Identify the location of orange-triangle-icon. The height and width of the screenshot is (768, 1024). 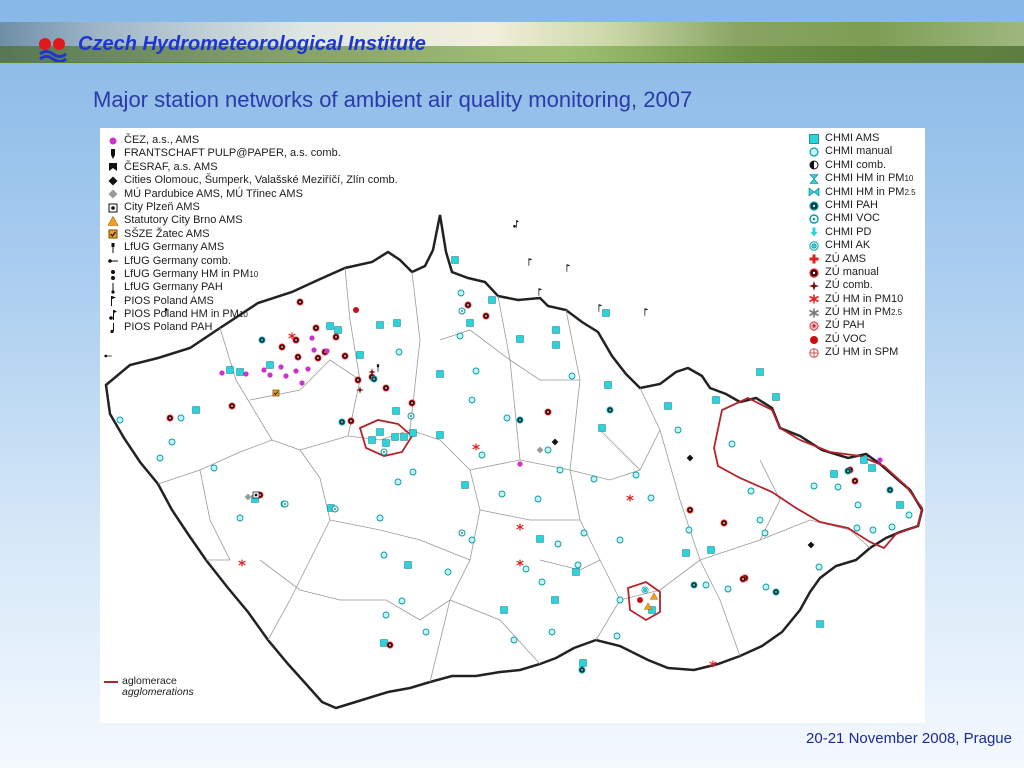
(113, 221).